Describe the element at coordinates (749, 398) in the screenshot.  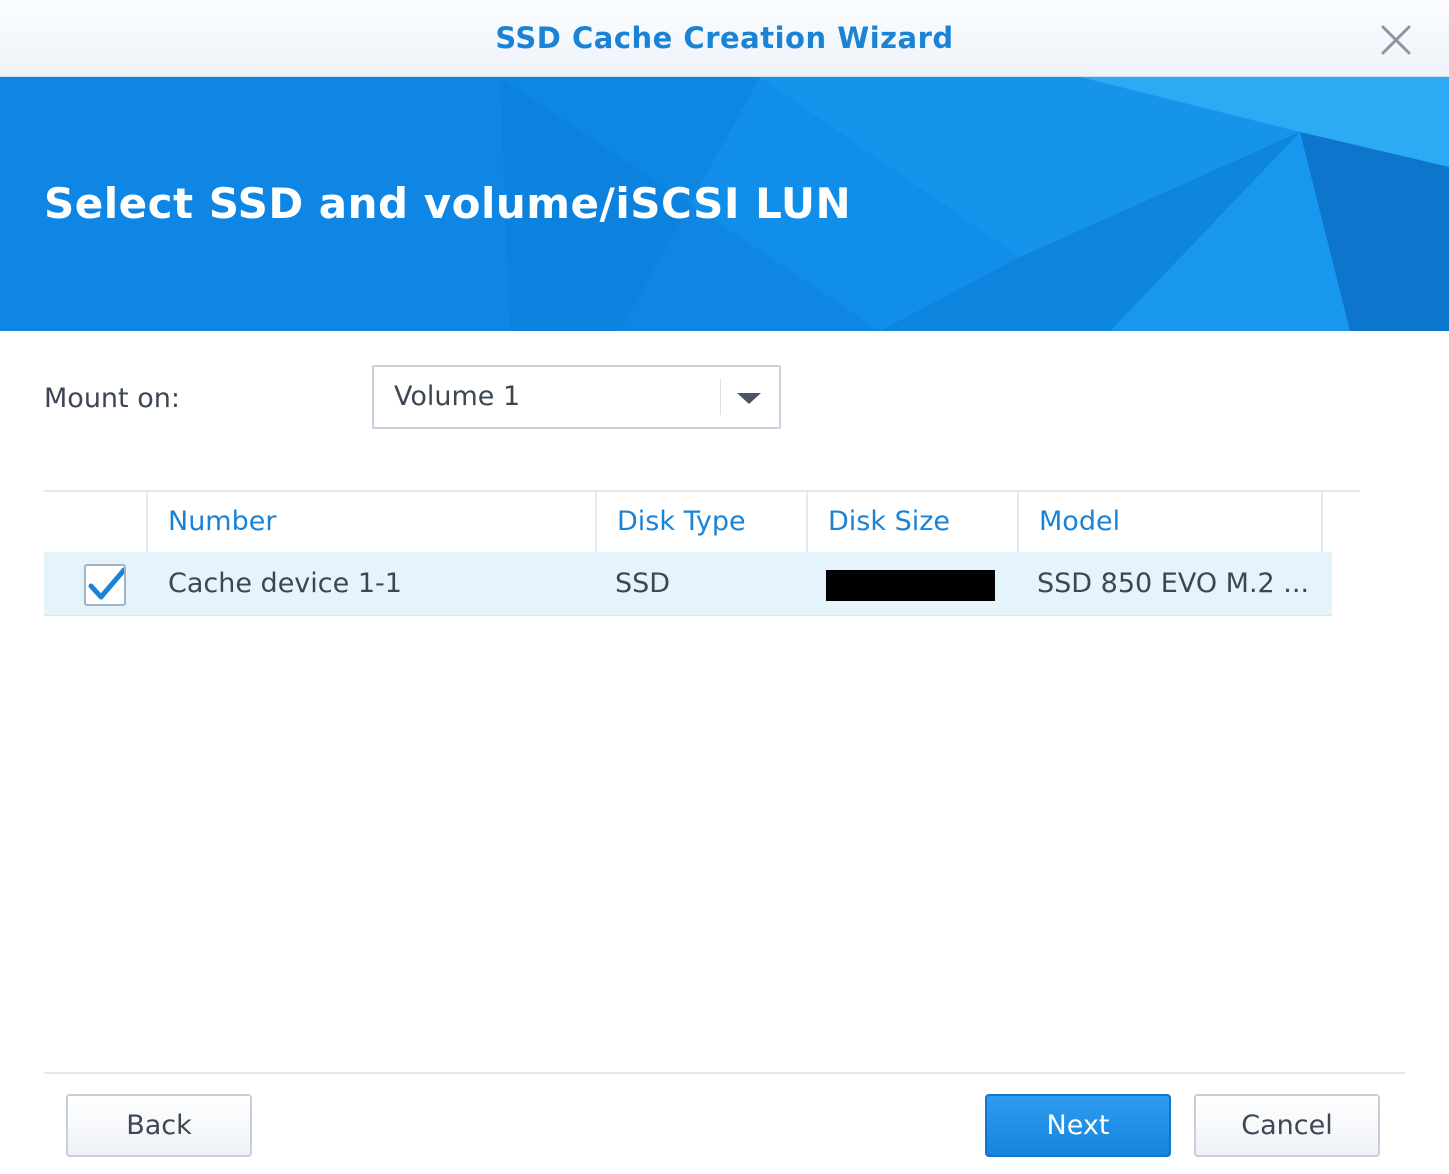
I see `chevron-down-icon` at that location.